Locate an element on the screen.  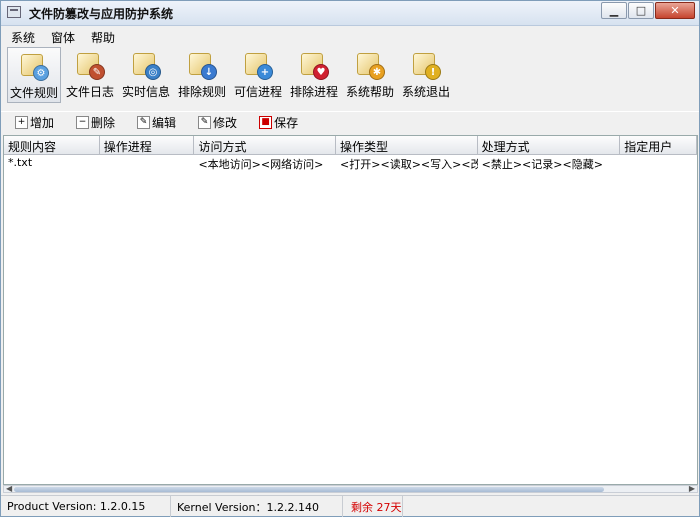
toolbar-button-5: ♥ 排除进程 is located at coordinates (314, 75).